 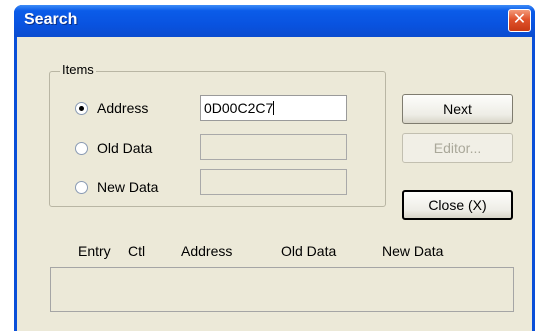 What do you see at coordinates (51, 19) in the screenshot?
I see `window-title: Search` at bounding box center [51, 19].